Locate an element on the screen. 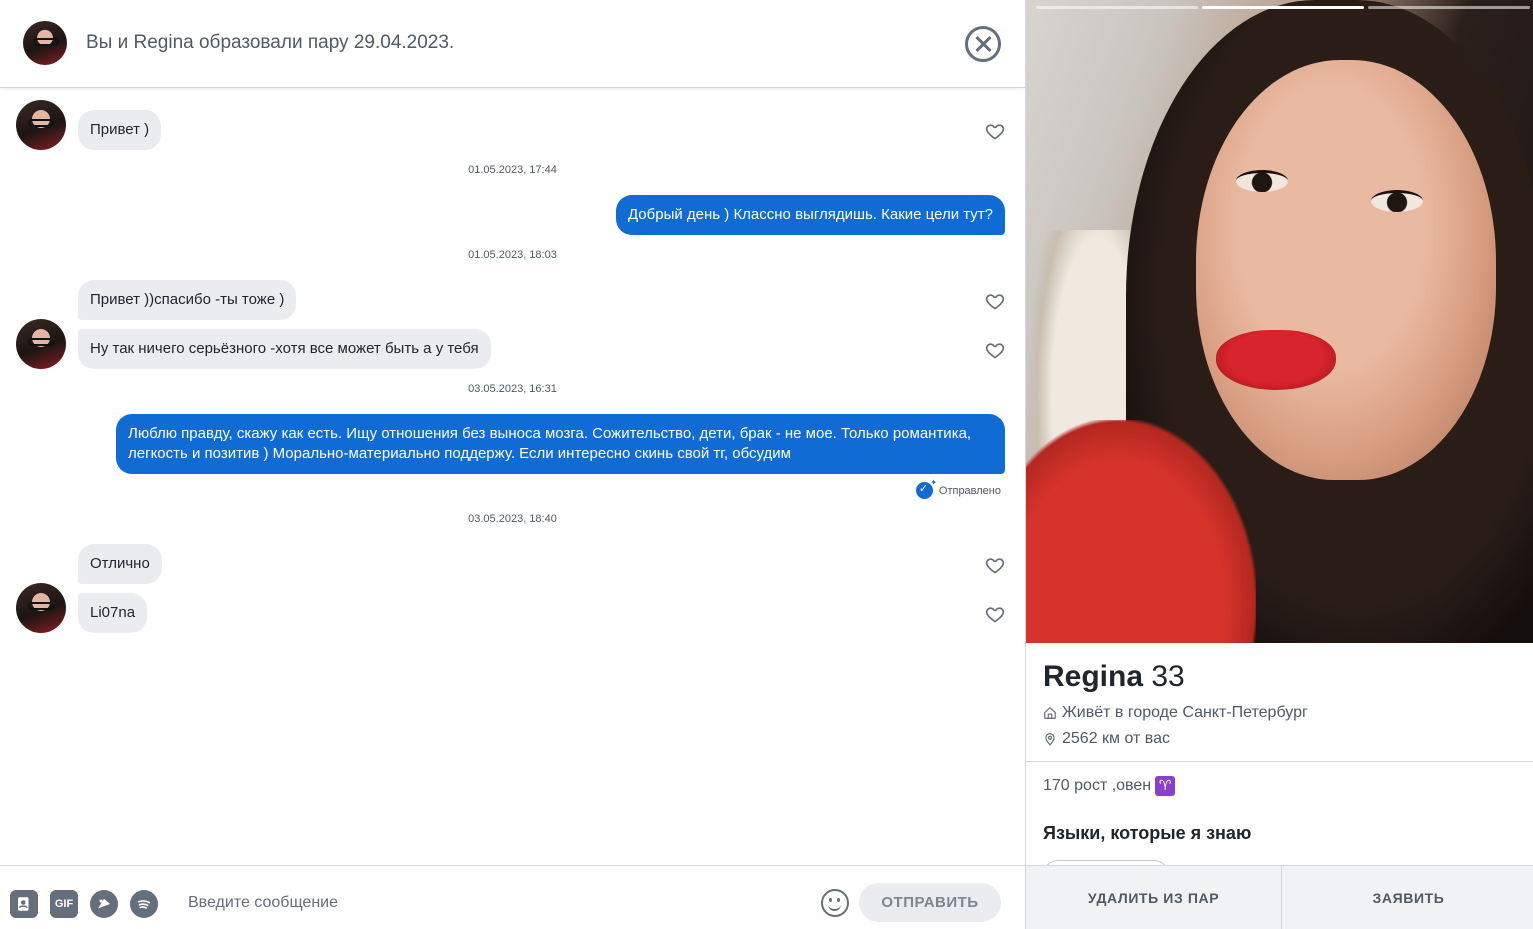 The width and height of the screenshot is (1533, 929). gif-icon: GIF is located at coordinates (64, 904).